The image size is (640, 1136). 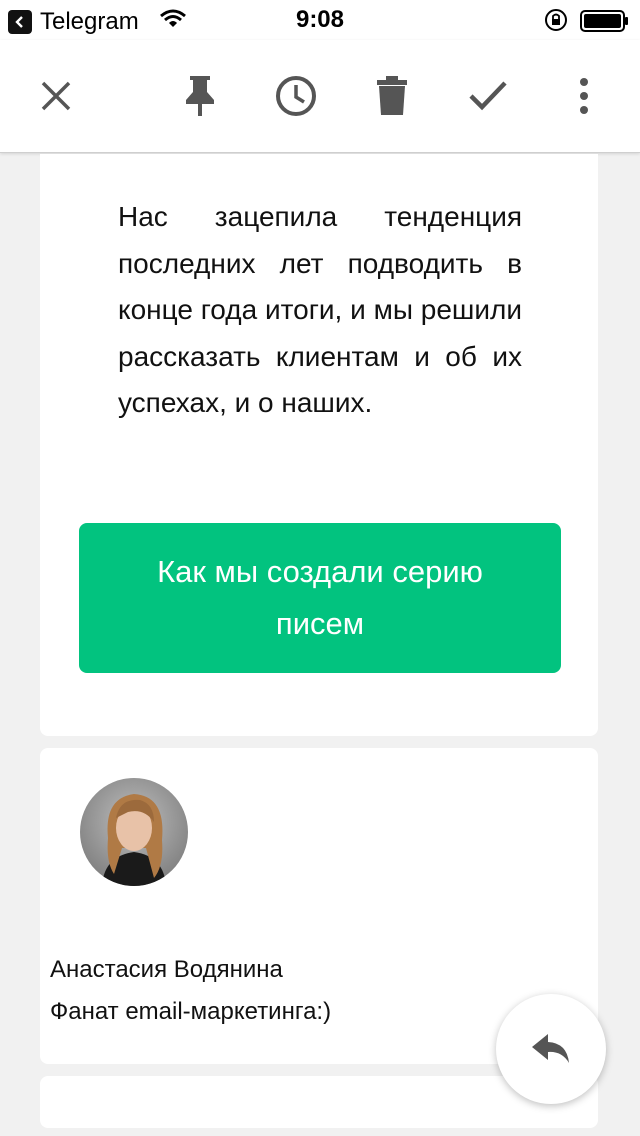 I want to click on delete-icon, so click(x=392, y=95).